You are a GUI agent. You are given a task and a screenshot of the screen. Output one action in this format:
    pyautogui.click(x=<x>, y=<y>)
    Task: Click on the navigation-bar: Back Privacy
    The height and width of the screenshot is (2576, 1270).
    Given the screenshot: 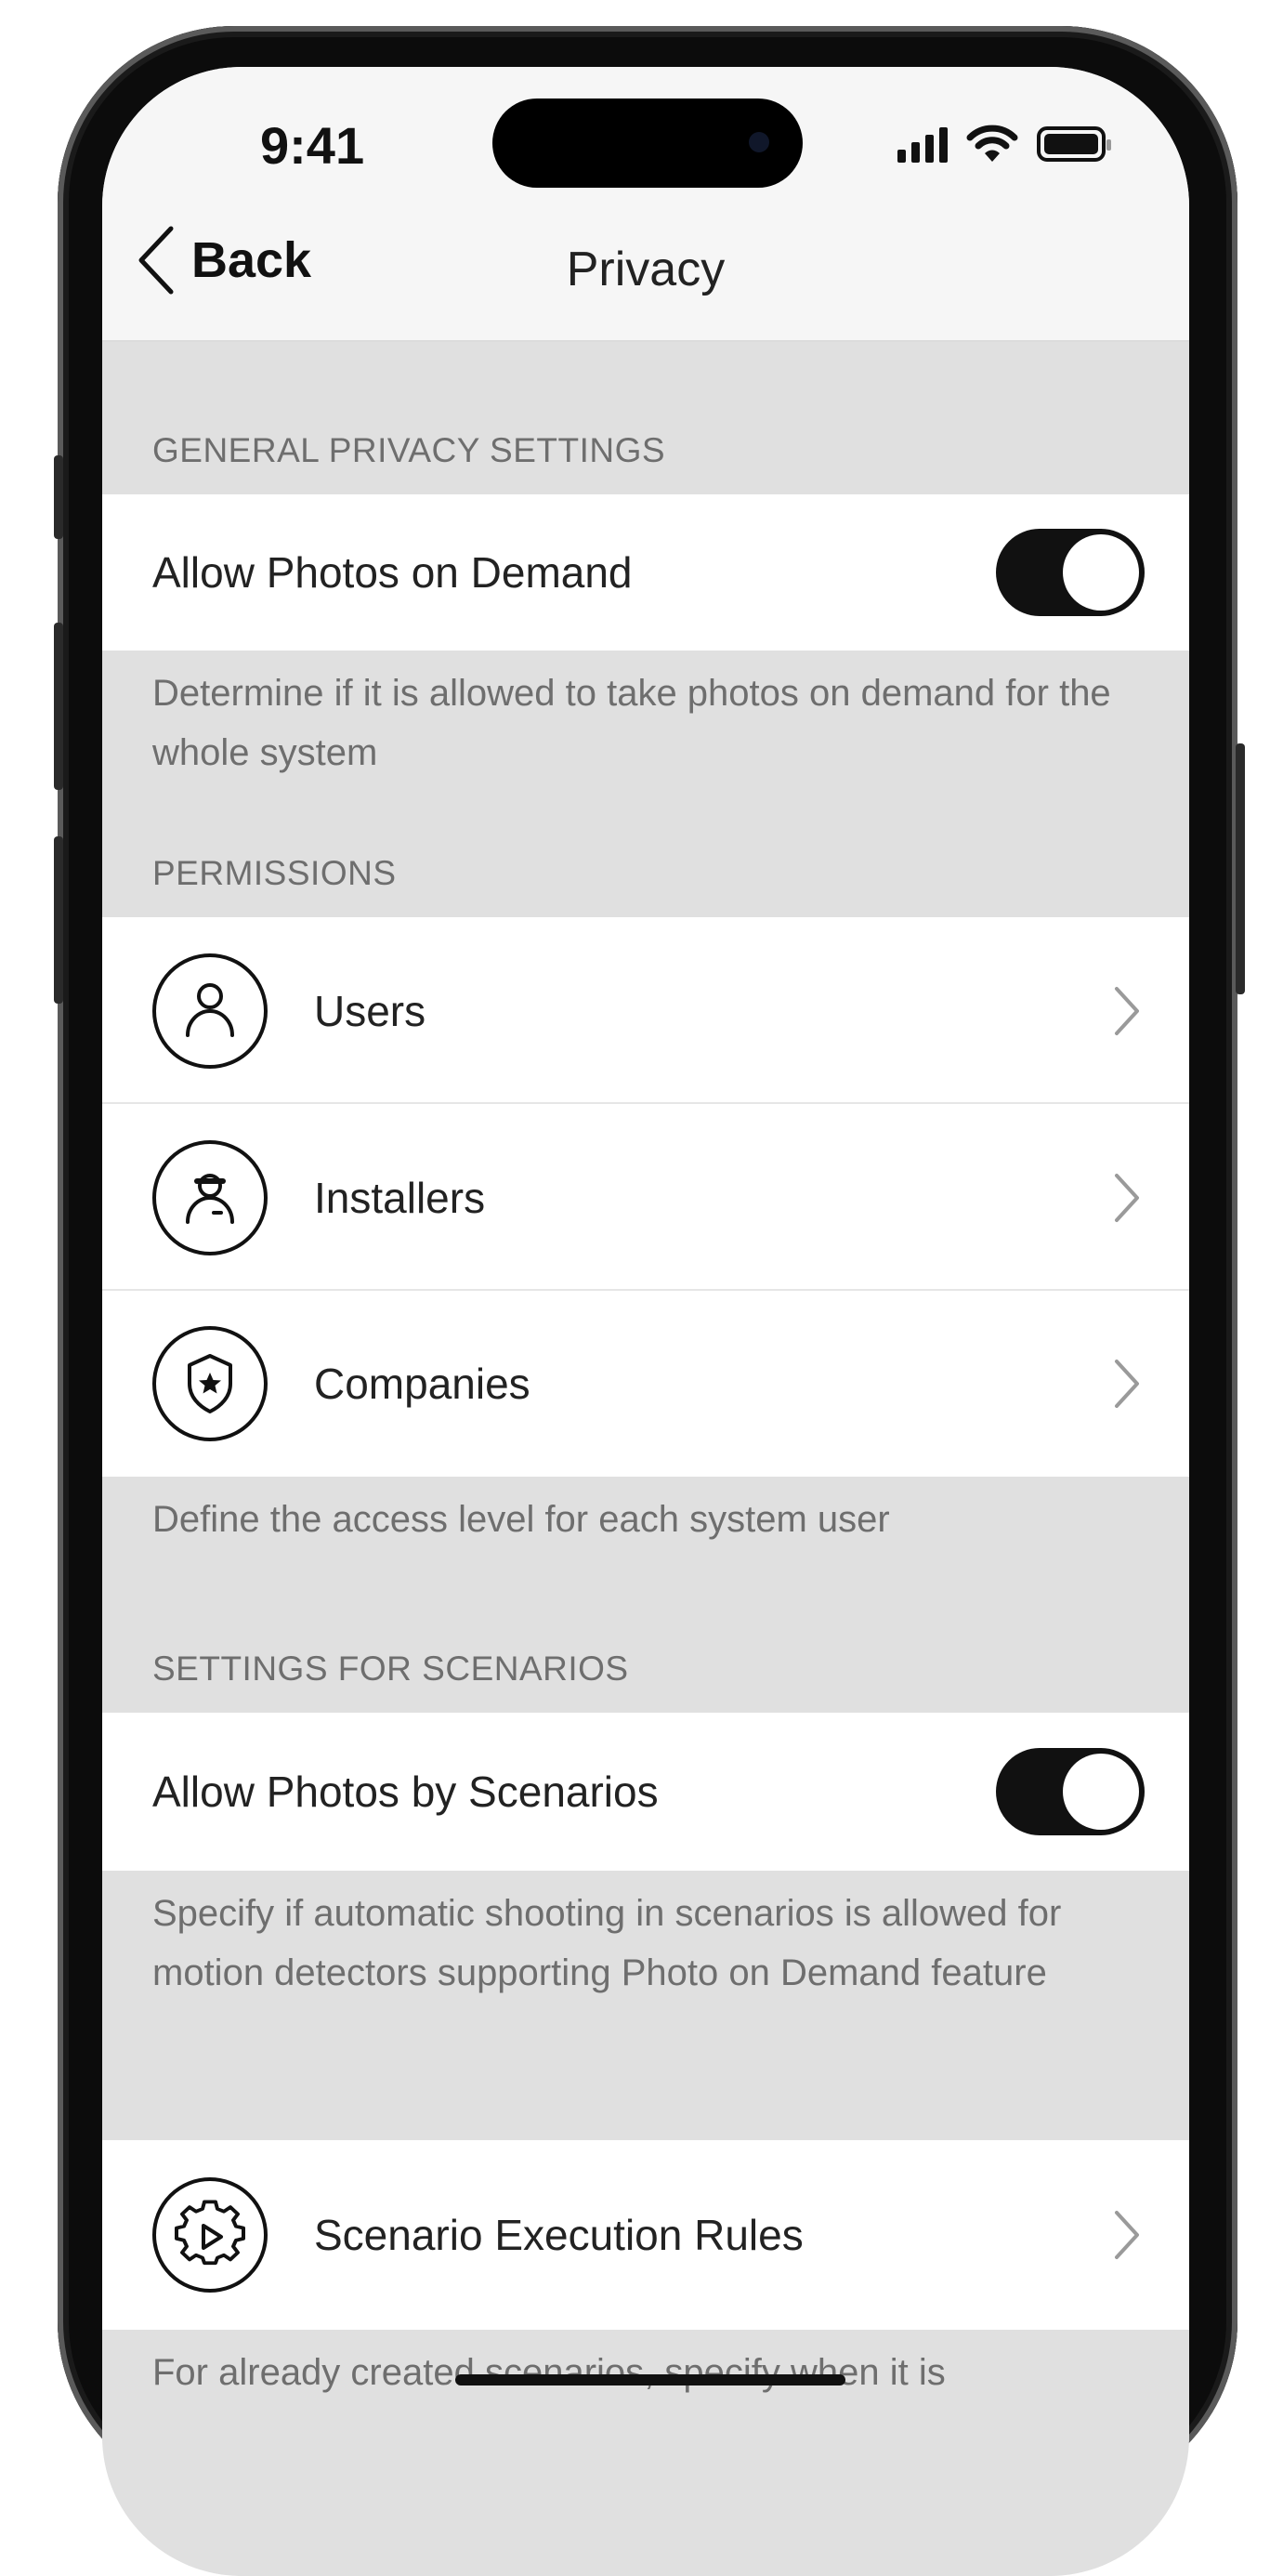 What is the action you would take?
    pyautogui.click(x=645, y=265)
    